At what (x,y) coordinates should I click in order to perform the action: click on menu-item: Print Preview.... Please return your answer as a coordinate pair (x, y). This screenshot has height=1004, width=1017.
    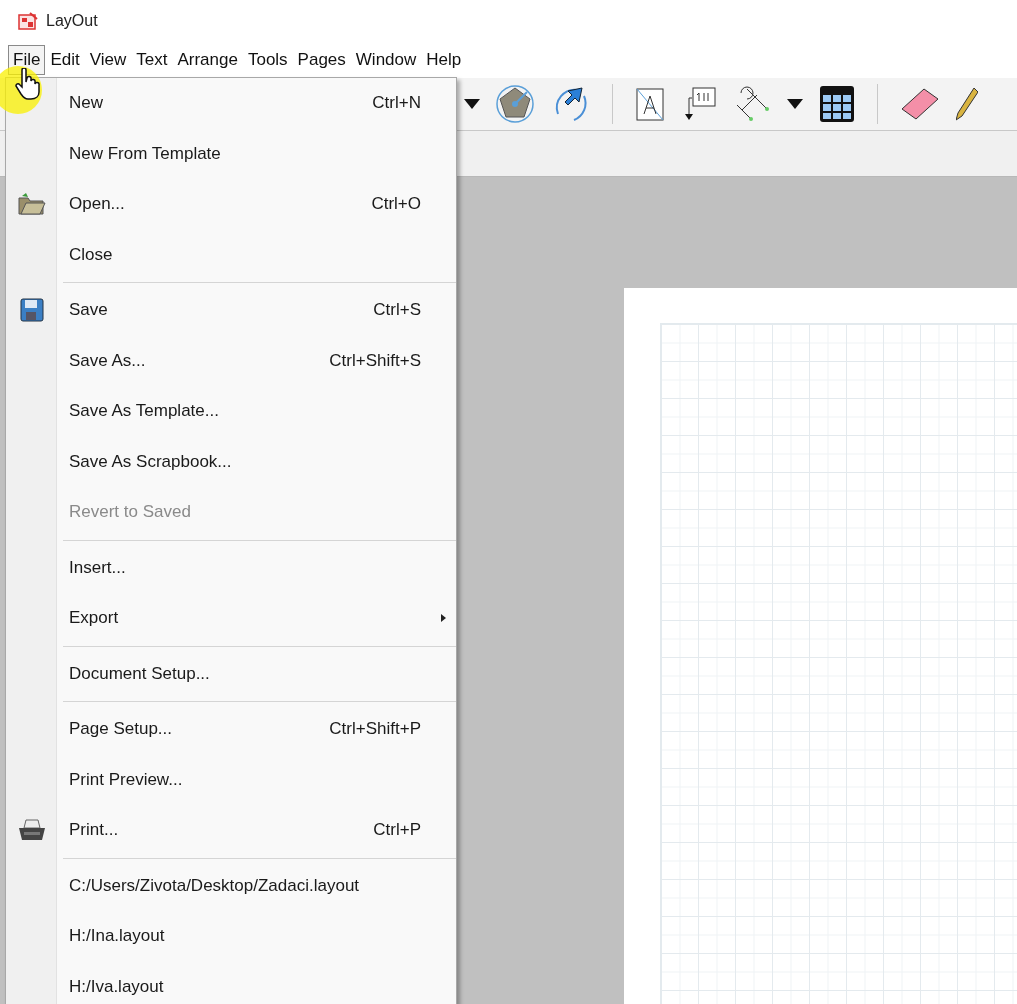
    Looking at the image, I should click on (231, 779).